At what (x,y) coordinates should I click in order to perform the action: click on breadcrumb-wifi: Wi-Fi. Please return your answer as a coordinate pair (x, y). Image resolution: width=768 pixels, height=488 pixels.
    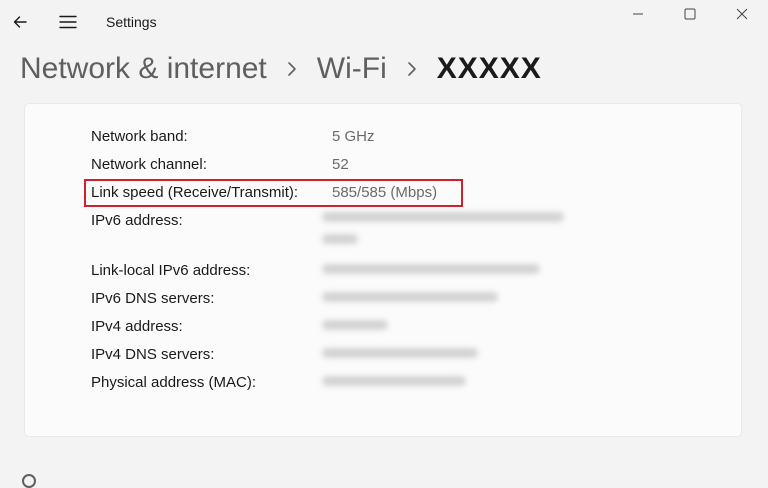
    Looking at the image, I should click on (352, 69).